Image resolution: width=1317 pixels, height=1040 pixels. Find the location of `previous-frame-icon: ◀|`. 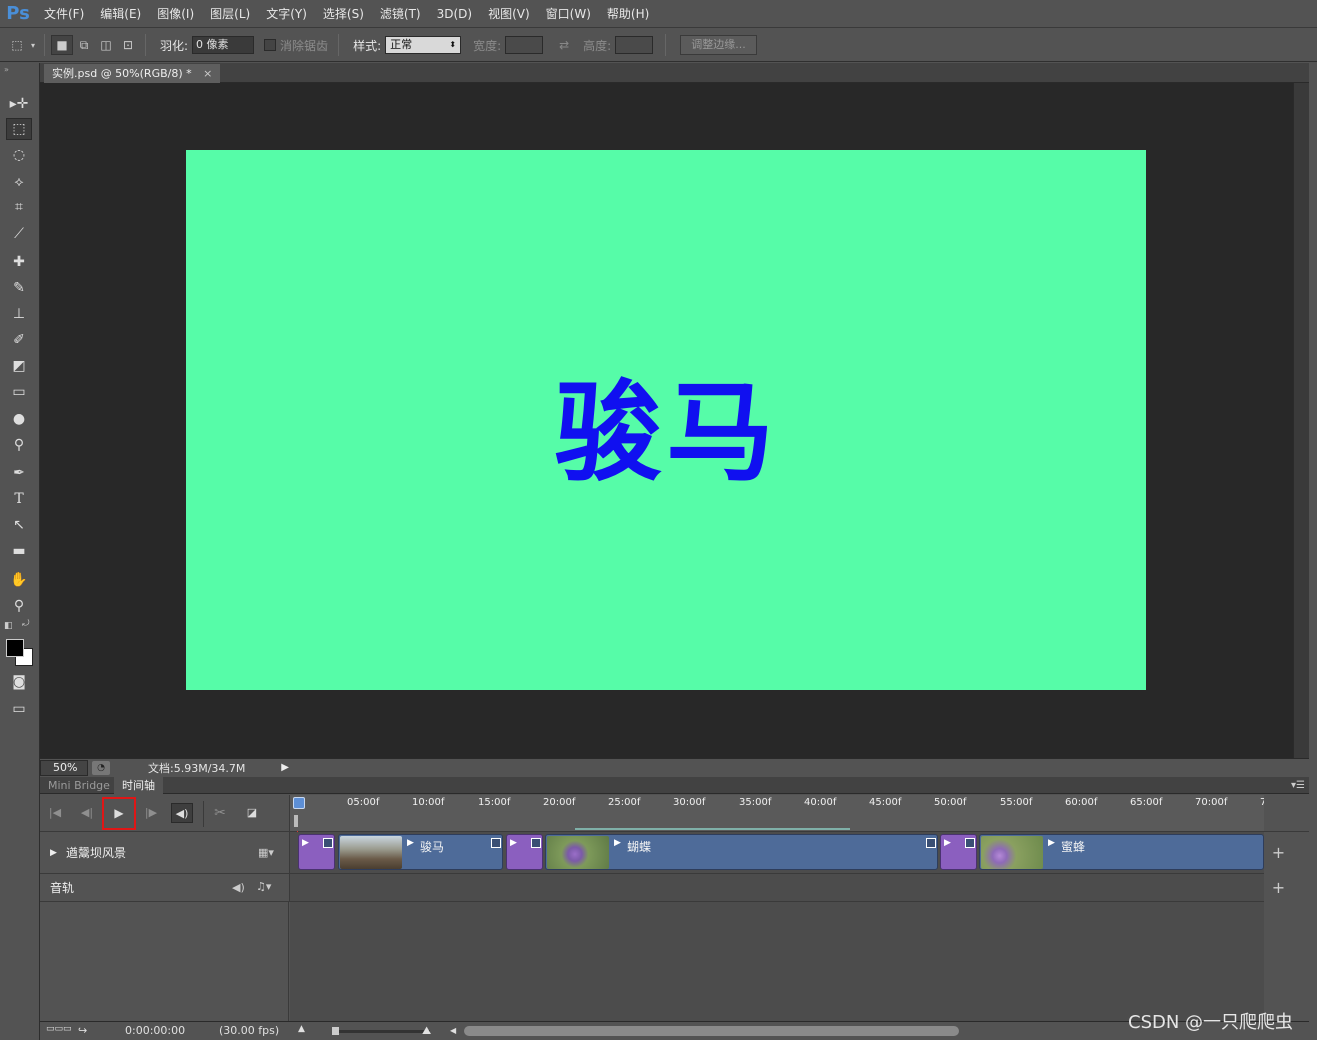

previous-frame-icon: ◀| is located at coordinates (87, 813).